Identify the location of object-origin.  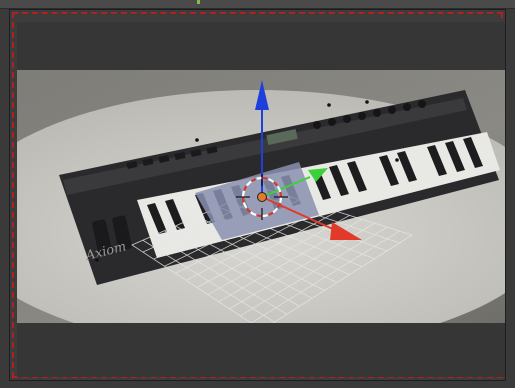
(262, 197).